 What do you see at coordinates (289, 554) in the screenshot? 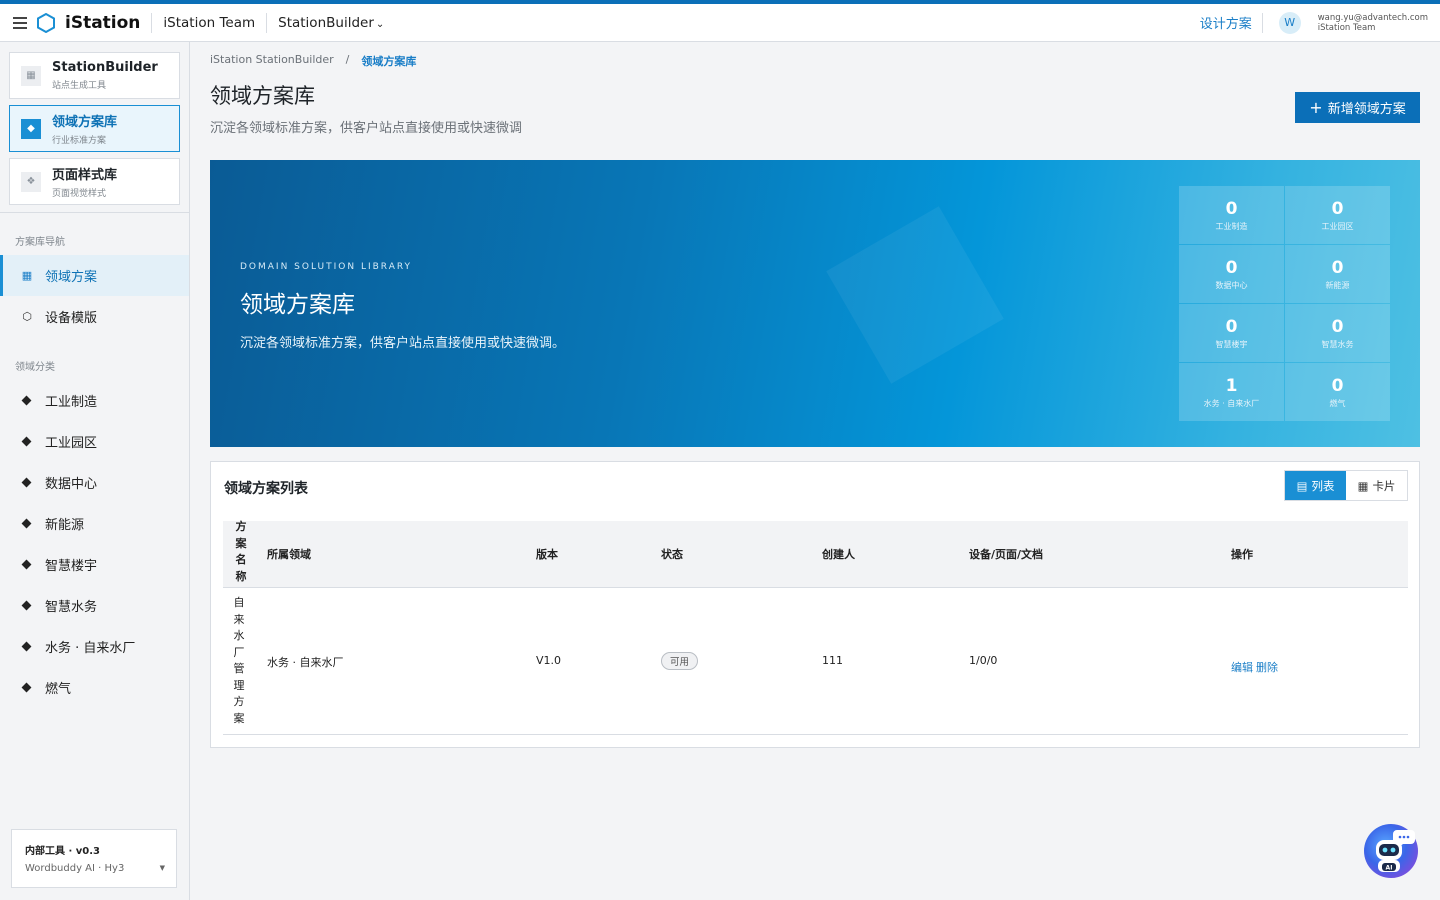
I see `column-header-domain: 所属领域` at bounding box center [289, 554].